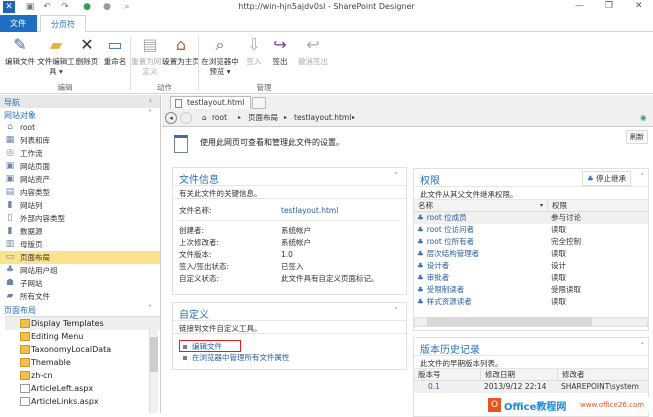 Image resolution: width=653 pixels, height=417 pixels. Describe the element at coordinates (444, 289) in the screenshot. I see `group-name: 受限制读者` at that location.